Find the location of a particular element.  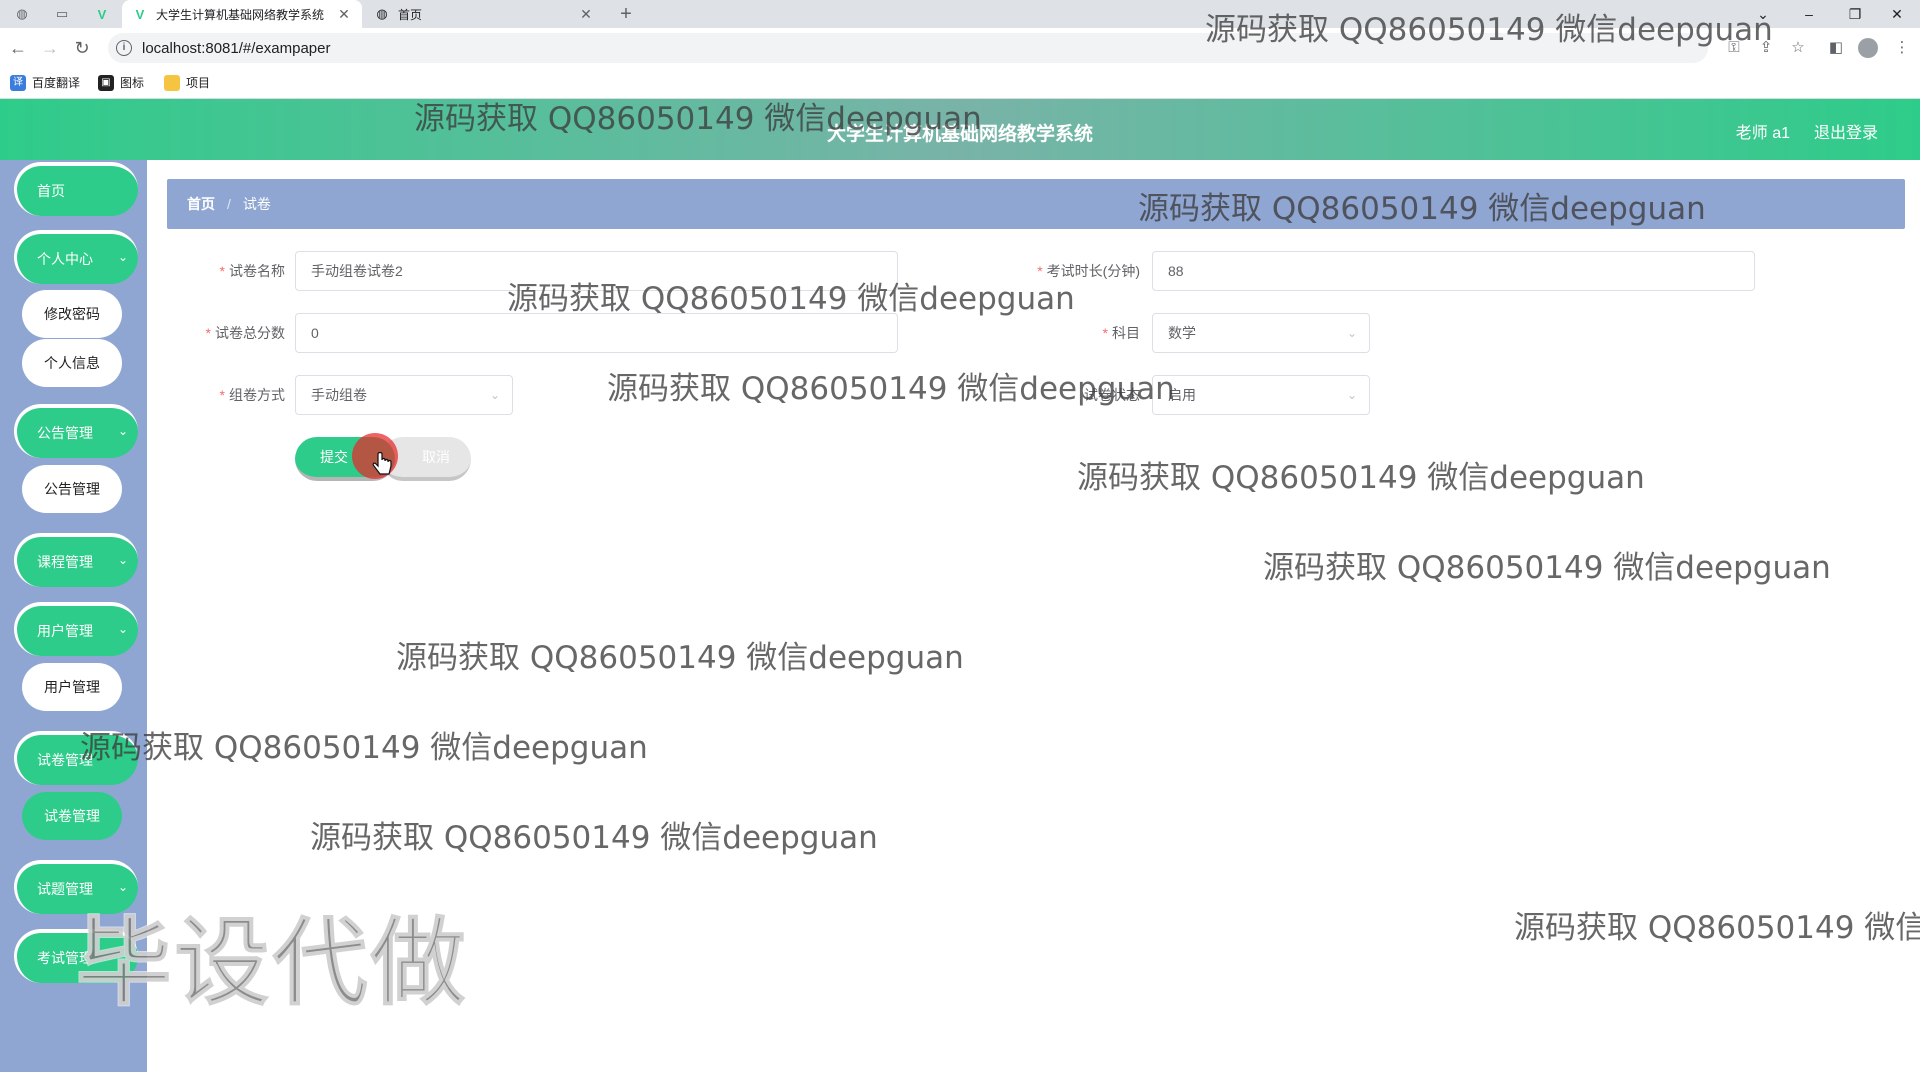

sidebar-item-label: 首页 is located at coordinates (51, 191).